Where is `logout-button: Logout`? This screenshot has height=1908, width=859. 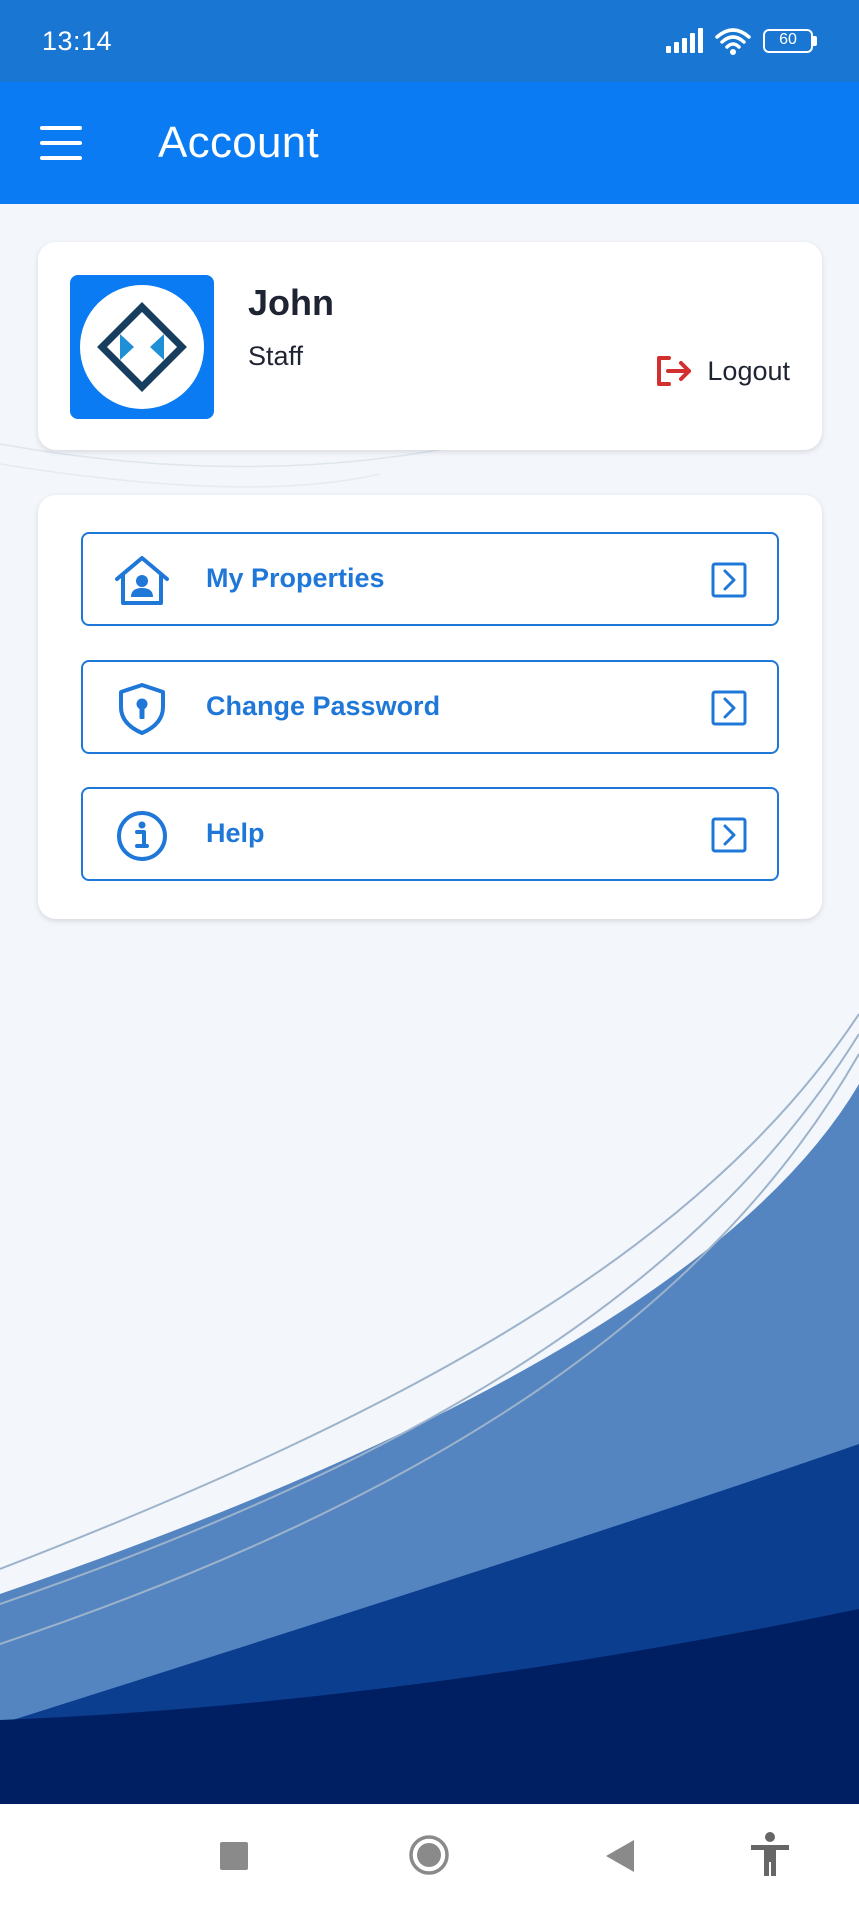
logout-button: Logout is located at coordinates (722, 371).